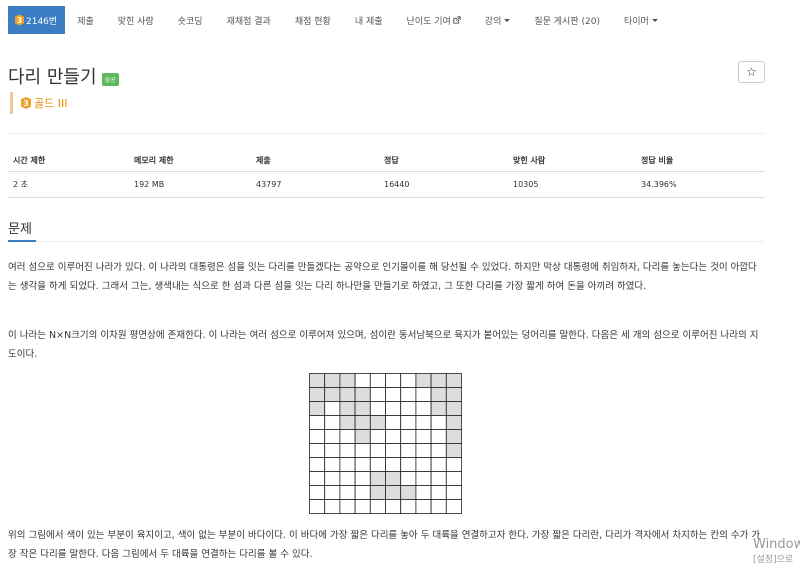 The width and height of the screenshot is (800, 570). I want to click on star-icon: ☆, so click(751, 72).